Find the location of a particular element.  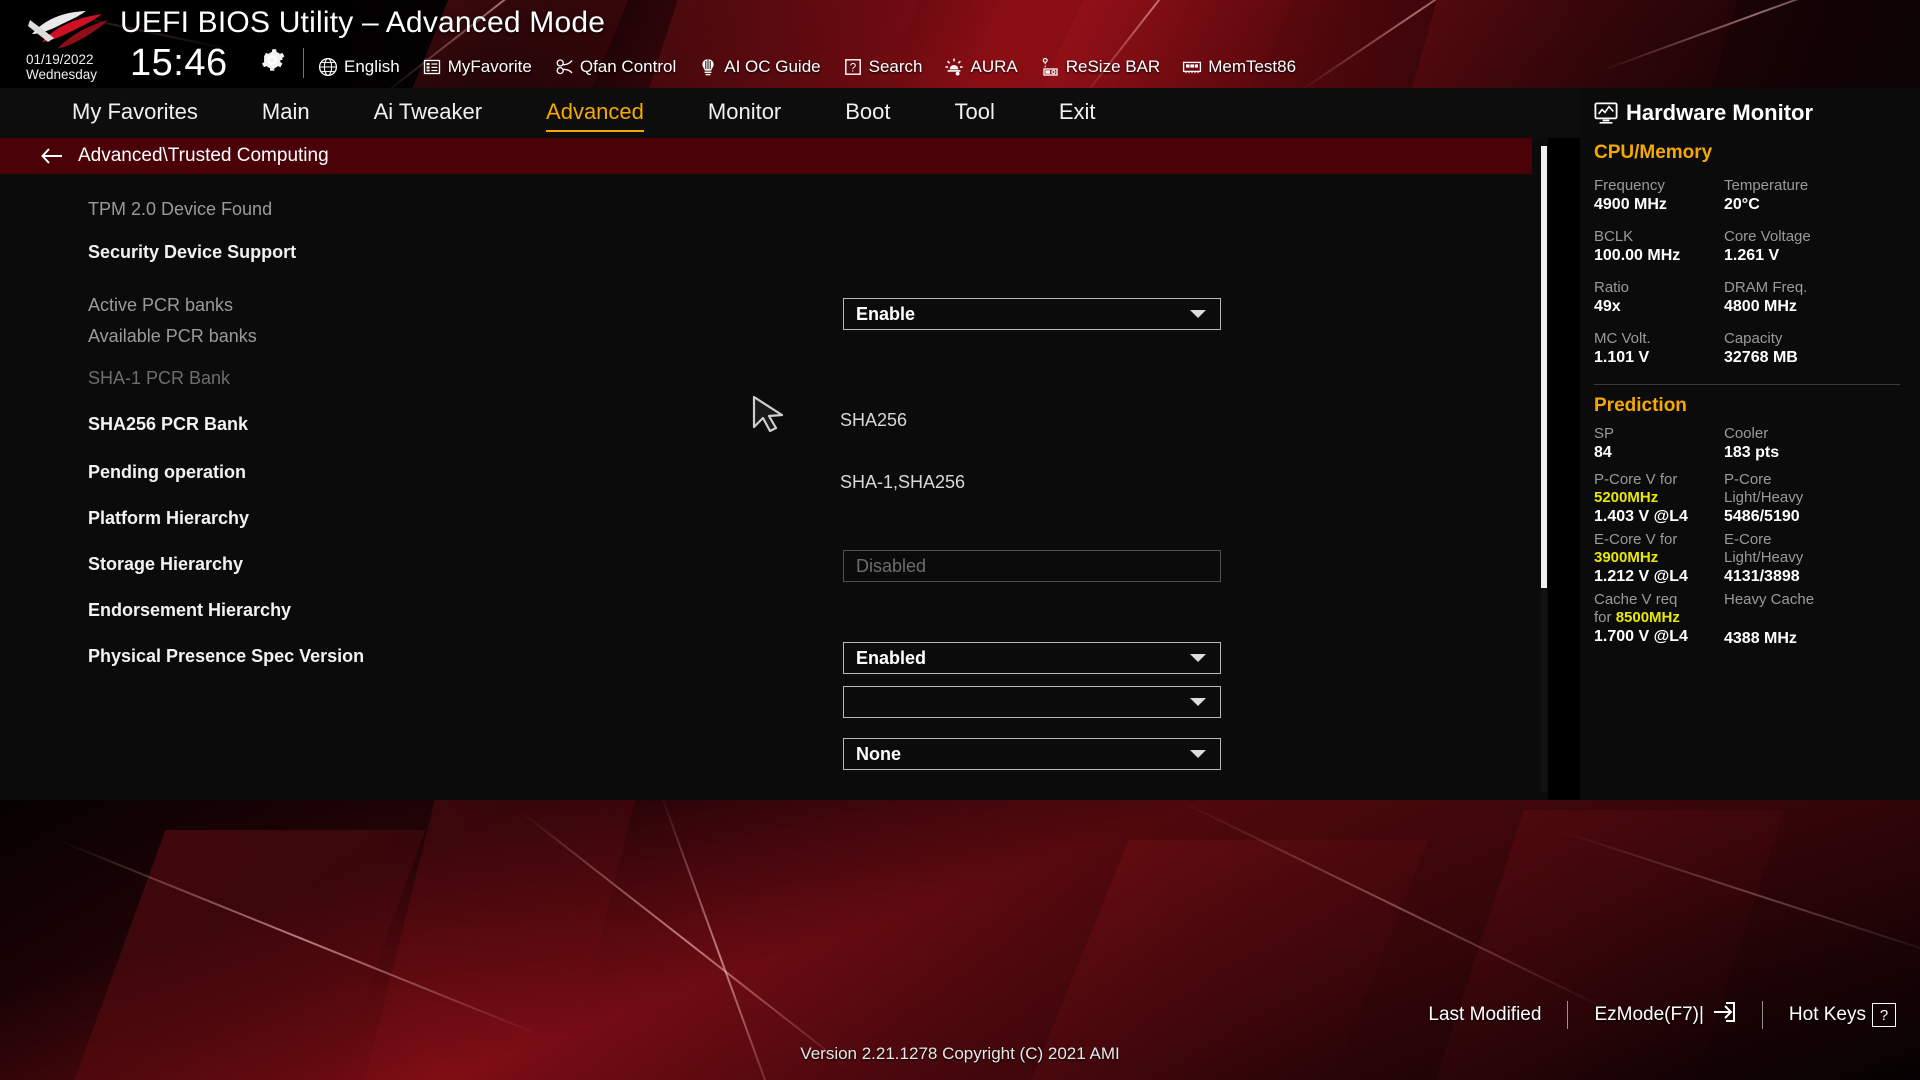

nav-tab-ai-tweaker: Ai Tweaker is located at coordinates (428, 113).